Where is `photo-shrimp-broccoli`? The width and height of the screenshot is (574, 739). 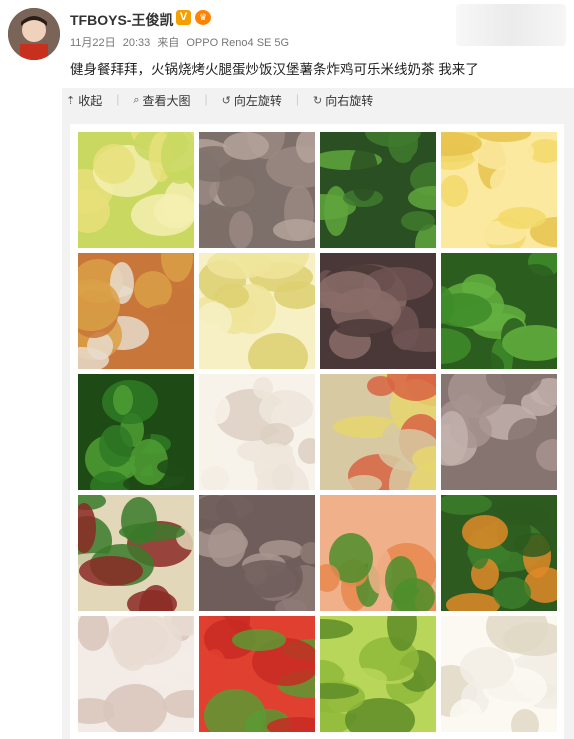 photo-shrimp-broccoli is located at coordinates (378, 553).